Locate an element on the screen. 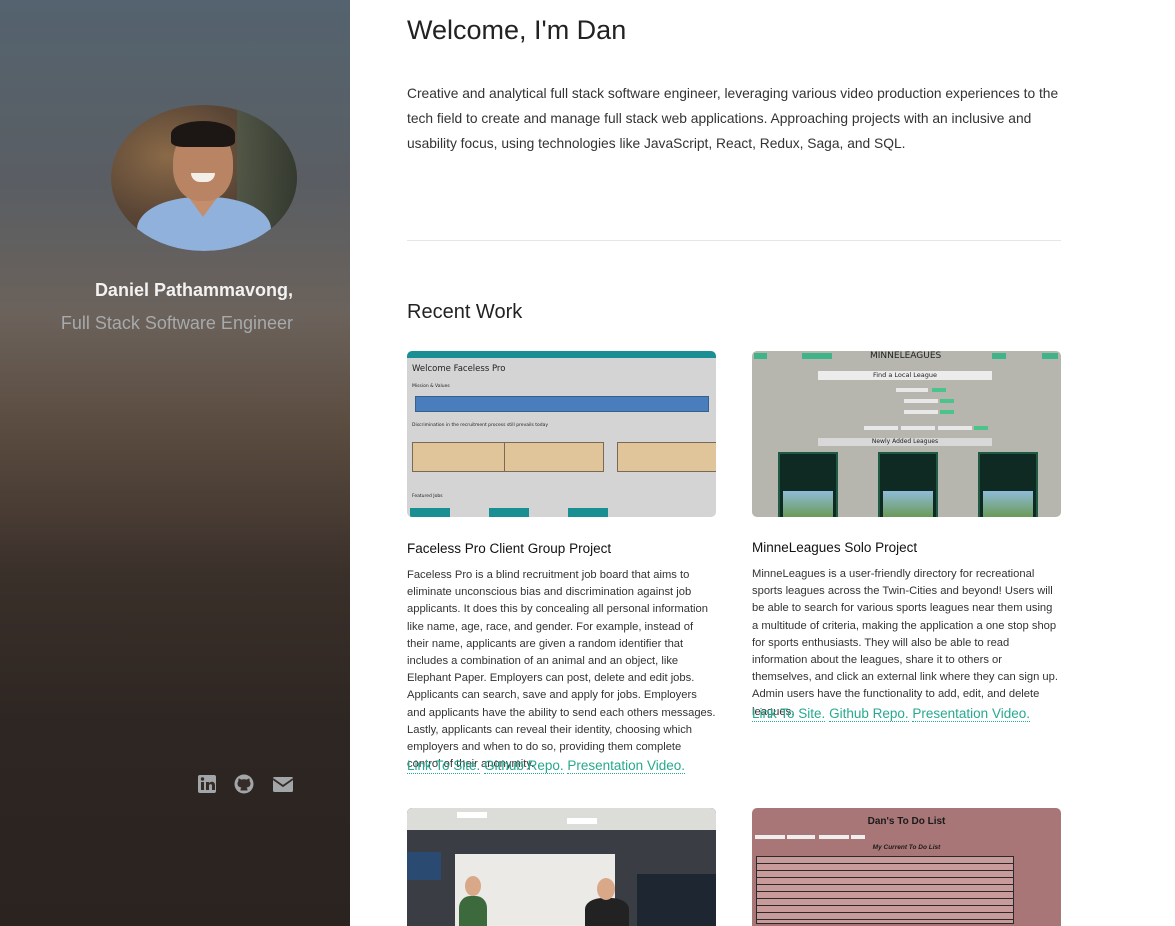  thumbnail-table is located at coordinates (885, 890).